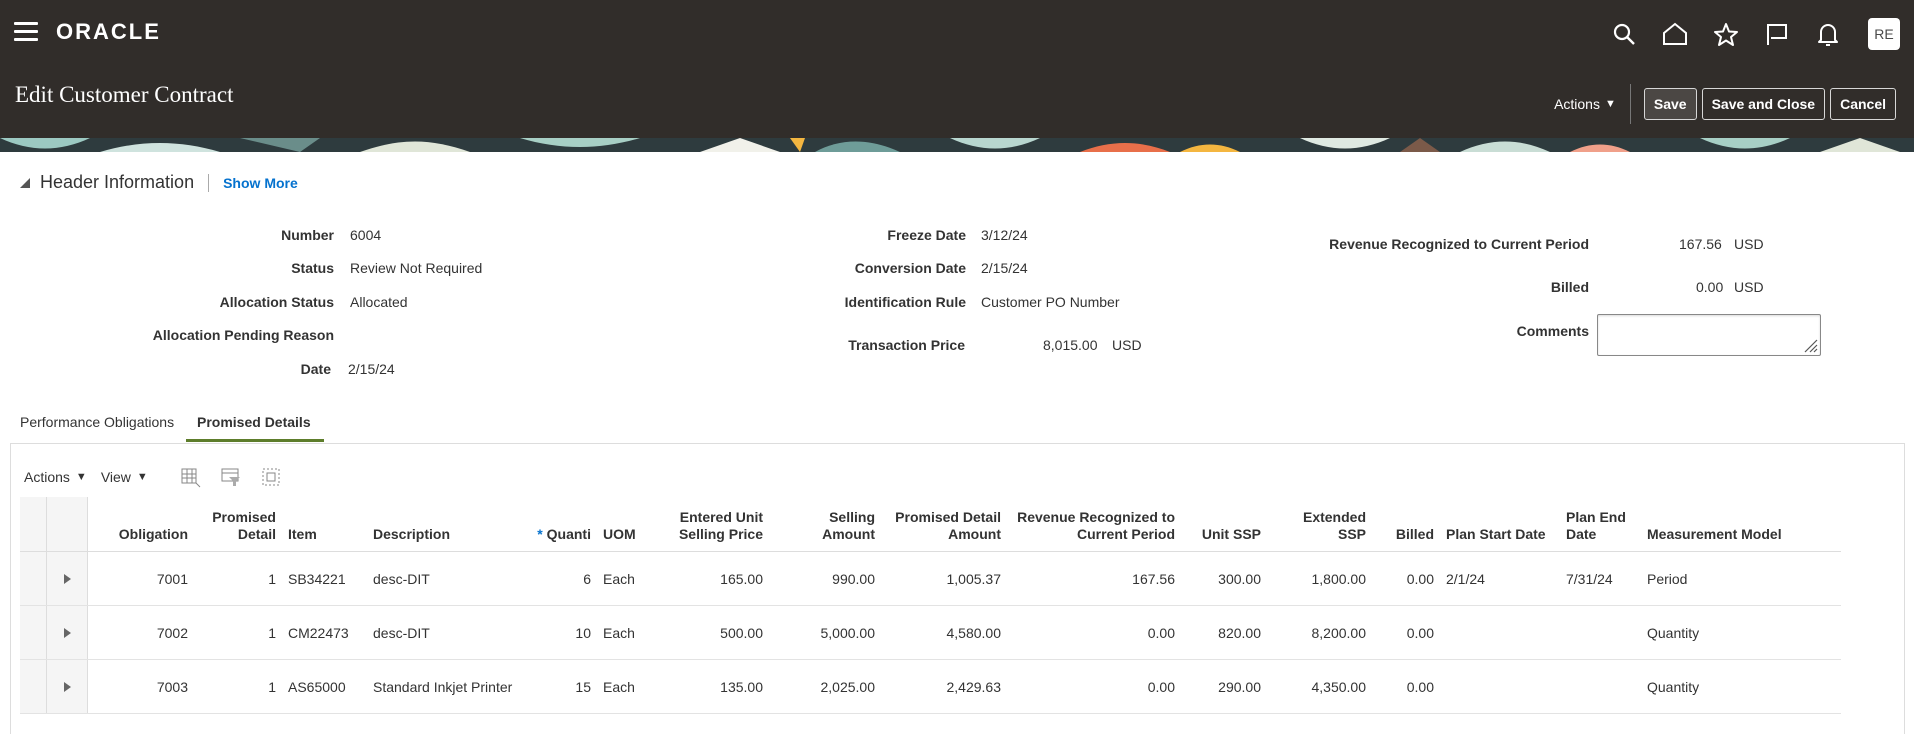  What do you see at coordinates (108, 32) in the screenshot?
I see `oracle-logo: ORACLE` at bounding box center [108, 32].